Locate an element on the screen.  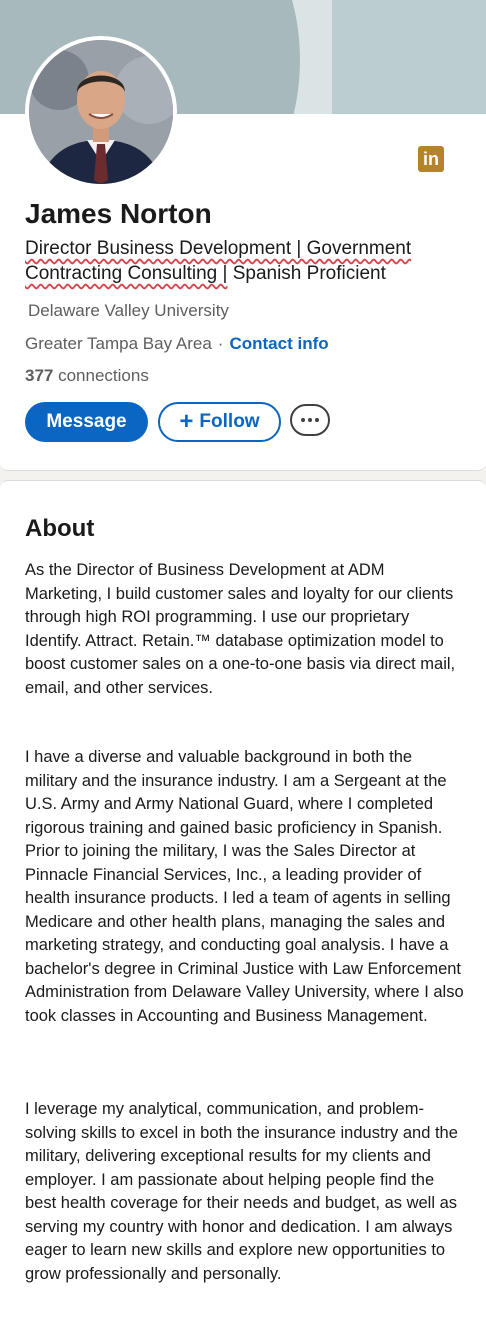
more-actions-button is located at coordinates (310, 420).